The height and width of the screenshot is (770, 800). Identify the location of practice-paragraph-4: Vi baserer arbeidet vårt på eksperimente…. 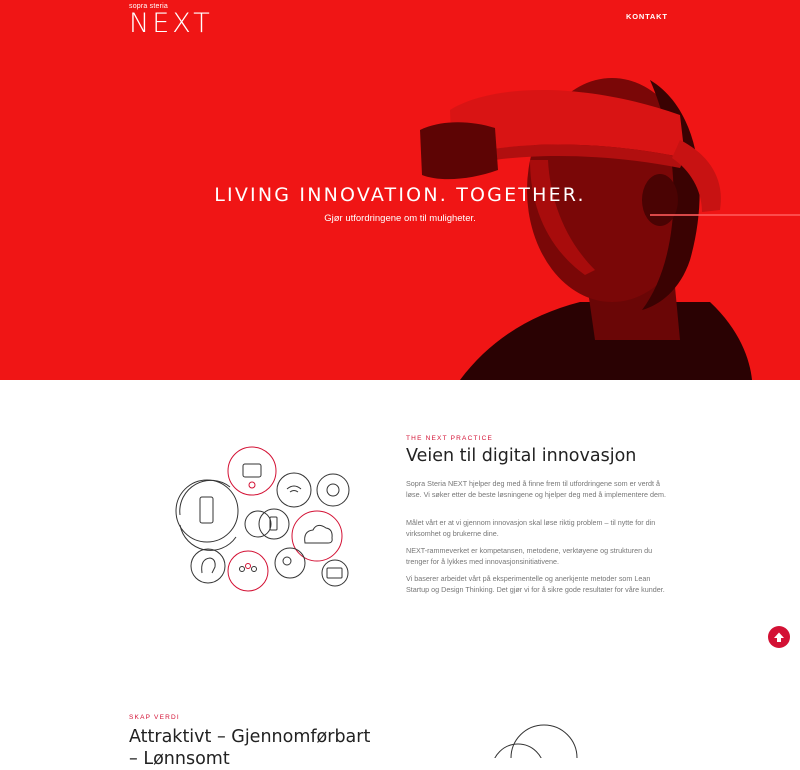
(535, 584).